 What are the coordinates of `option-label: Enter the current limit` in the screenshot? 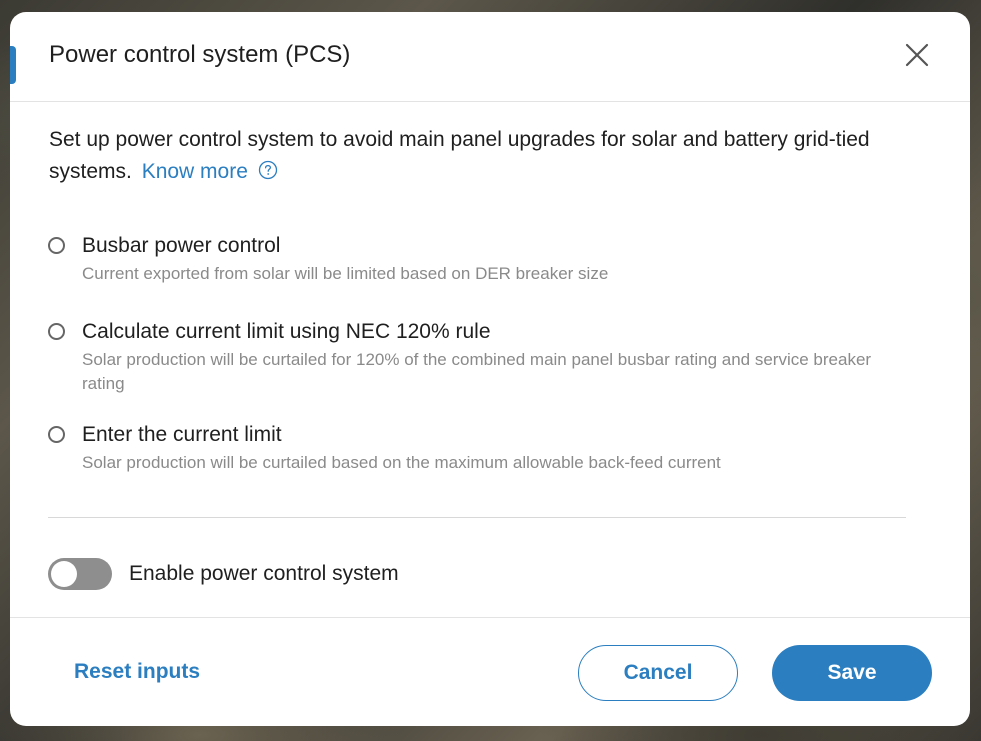 It's located at (182, 434).